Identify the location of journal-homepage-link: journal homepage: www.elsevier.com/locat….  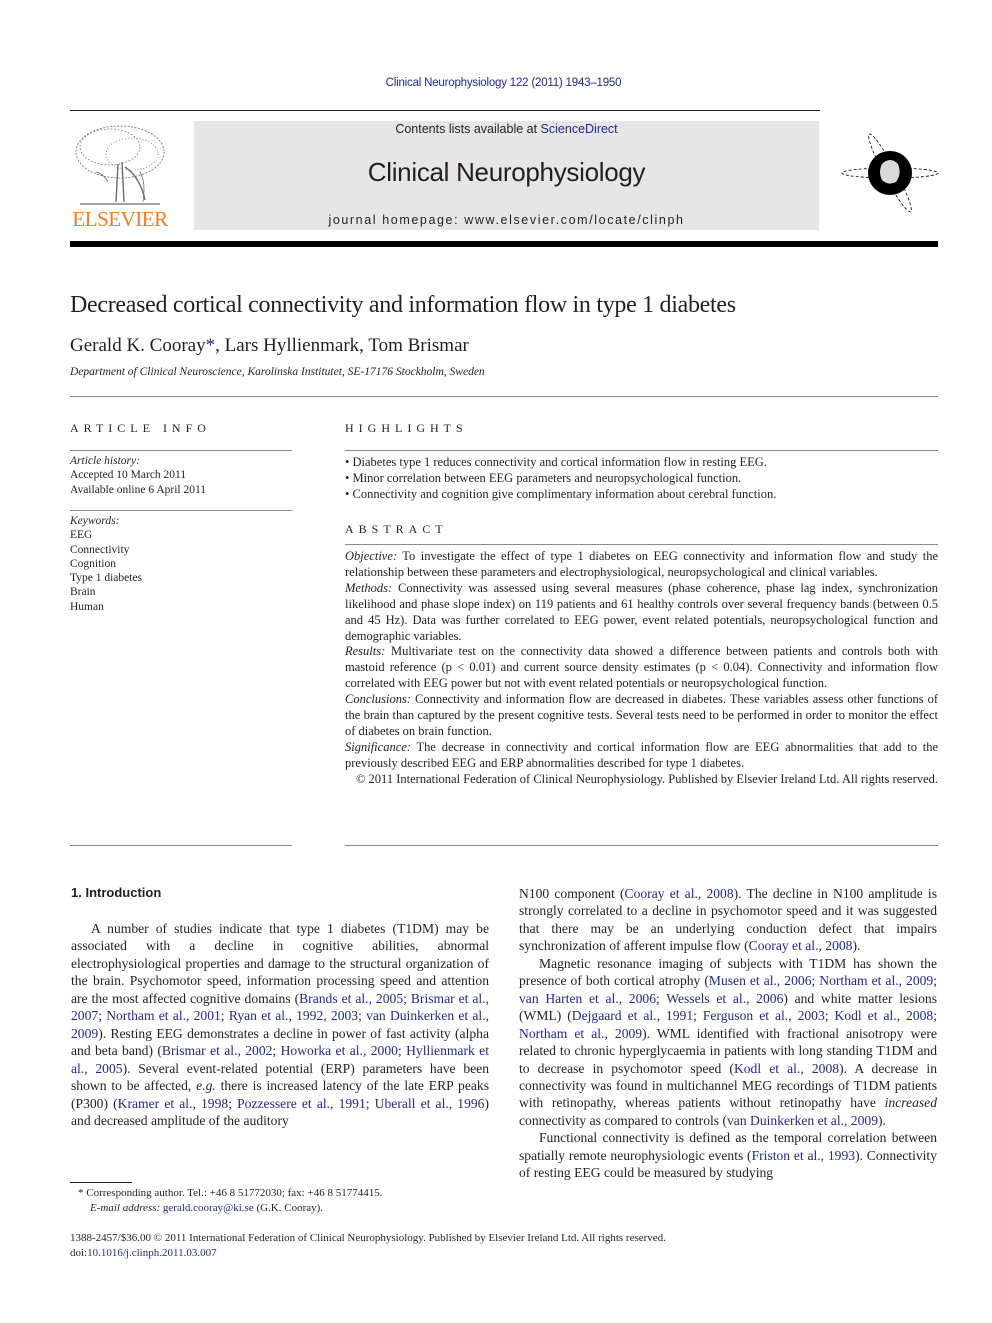
(506, 220).